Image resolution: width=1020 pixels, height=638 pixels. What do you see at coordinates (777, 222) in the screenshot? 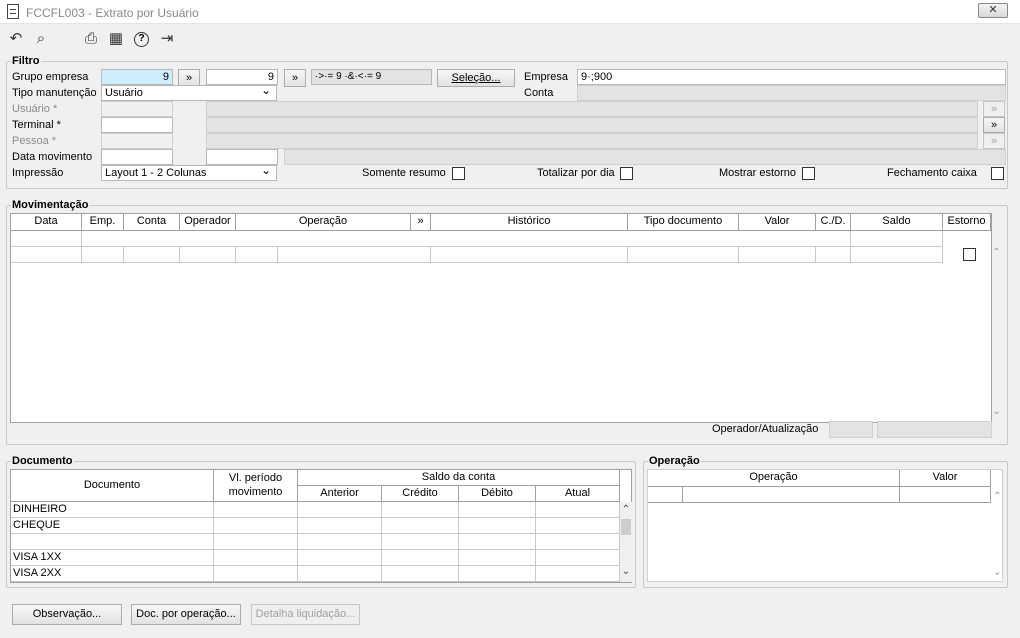
I see `col-valor: Valor` at bounding box center [777, 222].